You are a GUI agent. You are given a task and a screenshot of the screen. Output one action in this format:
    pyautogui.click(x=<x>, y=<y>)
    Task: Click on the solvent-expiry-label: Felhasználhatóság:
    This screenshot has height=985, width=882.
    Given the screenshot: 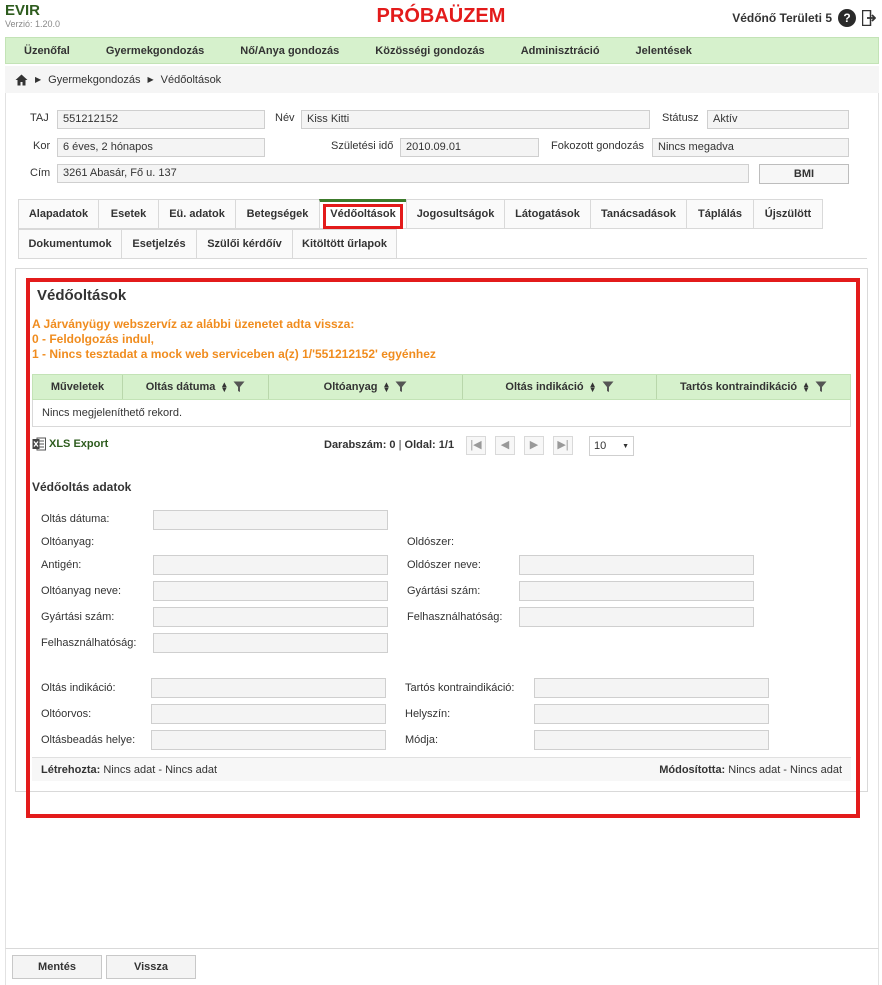 What is the action you would take?
    pyautogui.click(x=455, y=617)
    